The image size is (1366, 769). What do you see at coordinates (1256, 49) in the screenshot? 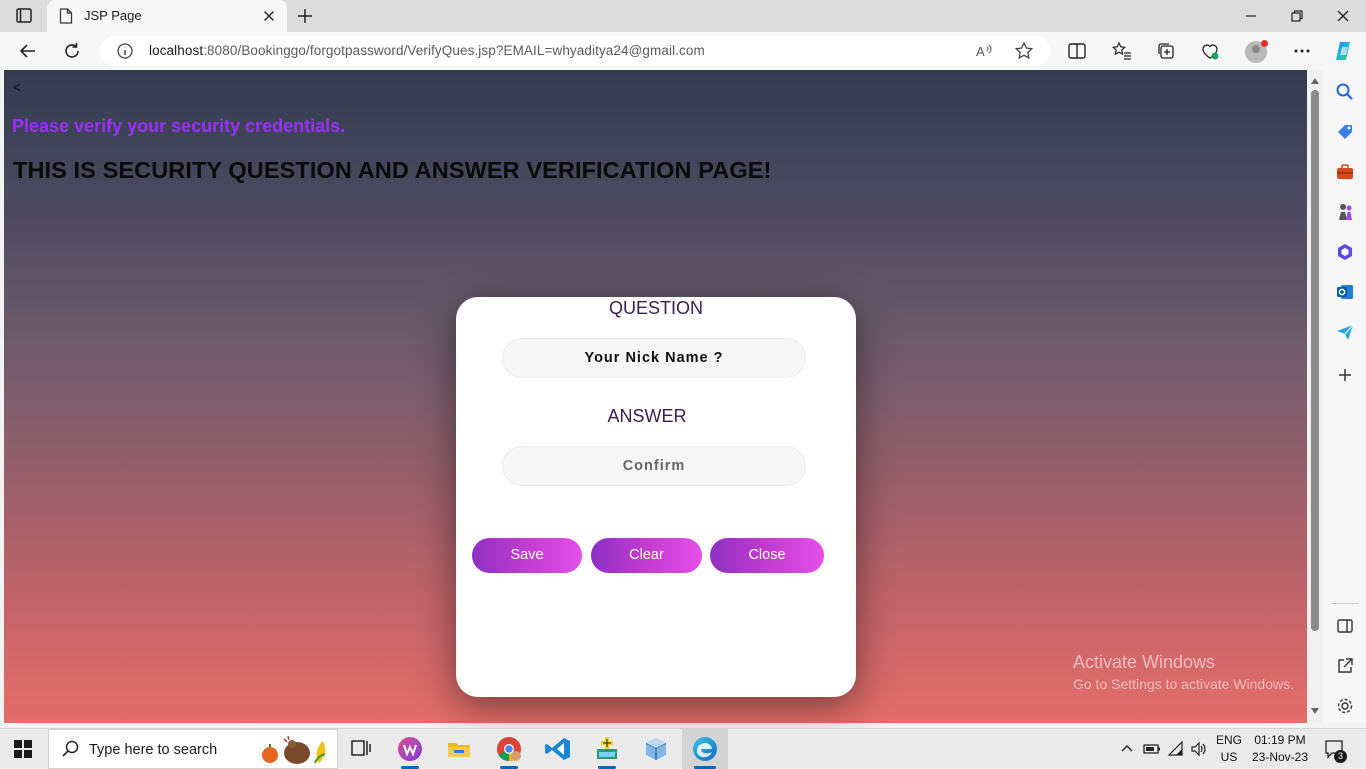
I see `avatar-head` at bounding box center [1256, 49].